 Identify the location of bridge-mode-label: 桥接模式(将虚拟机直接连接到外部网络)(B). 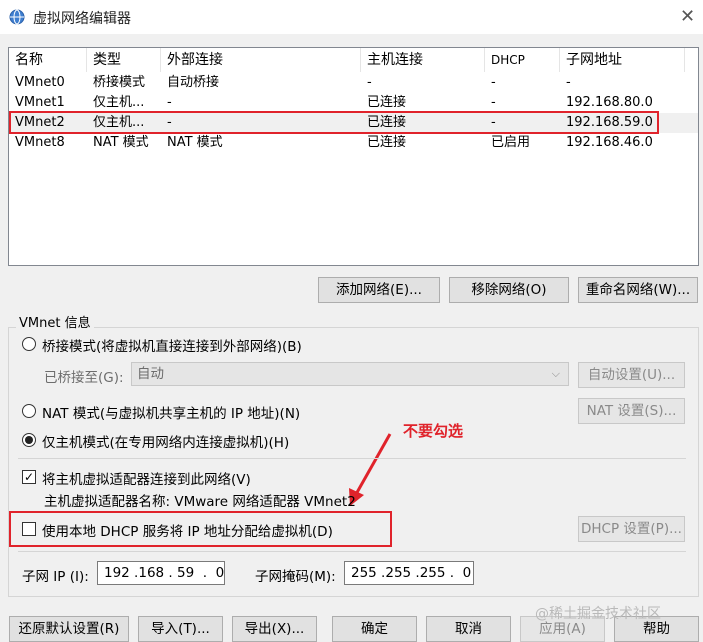
(172, 345).